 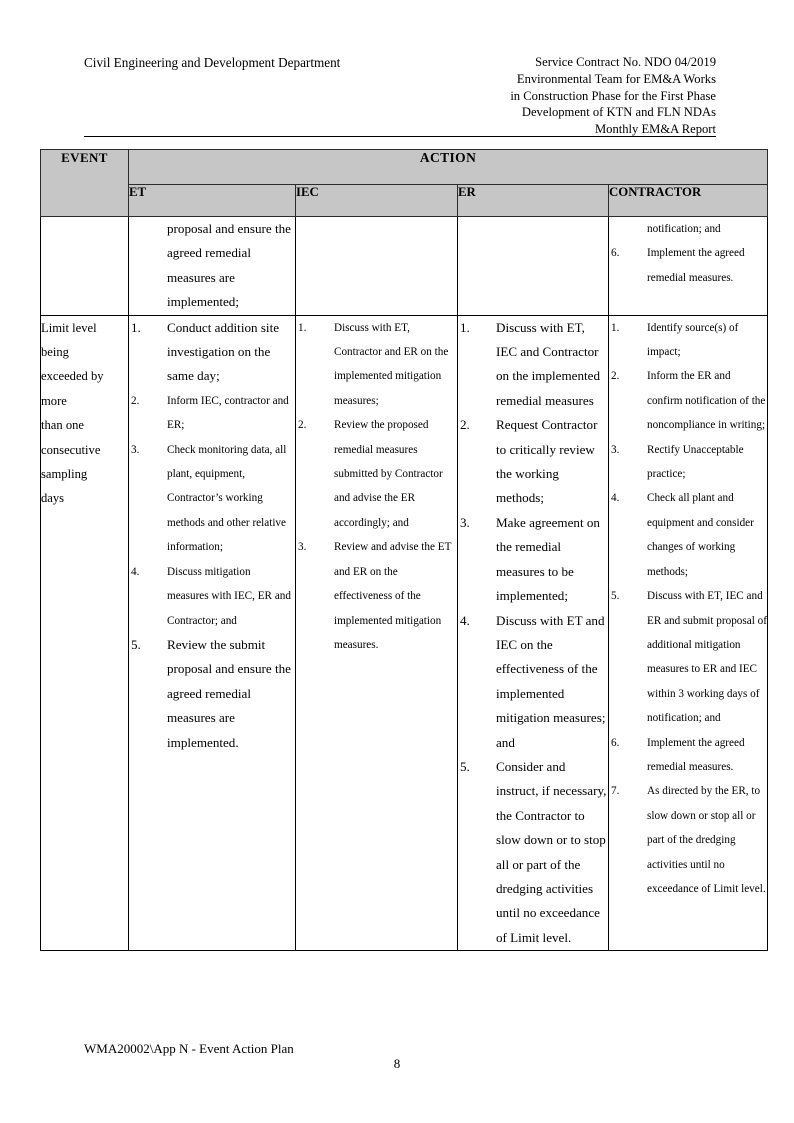 What do you see at coordinates (625, 62) in the screenshot?
I see `header-line-1: Service Contract No. NDO 04/2019` at bounding box center [625, 62].